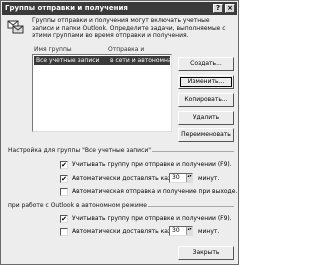 The width and height of the screenshot is (320, 265). Describe the element at coordinates (15, 27) in the screenshot. I see `send-receive-icon` at that location.